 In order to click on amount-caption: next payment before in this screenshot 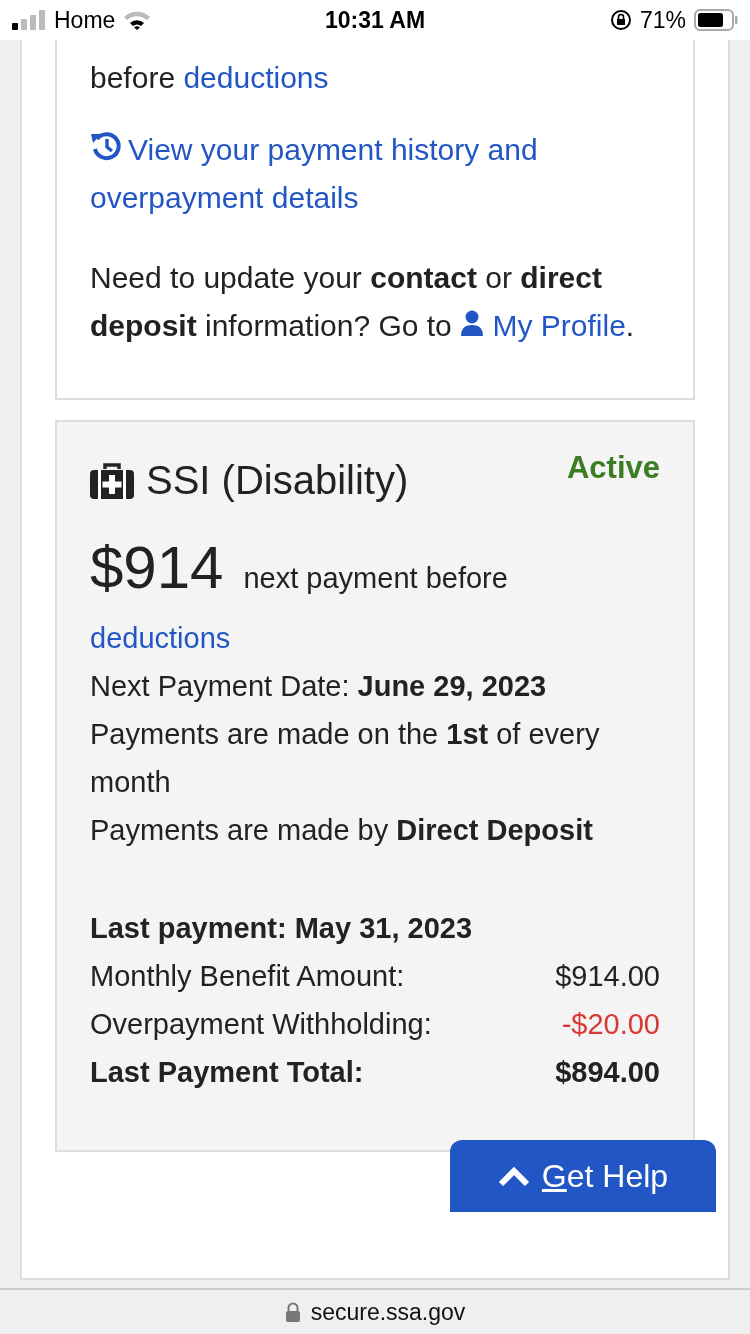, I will do `click(375, 578)`.